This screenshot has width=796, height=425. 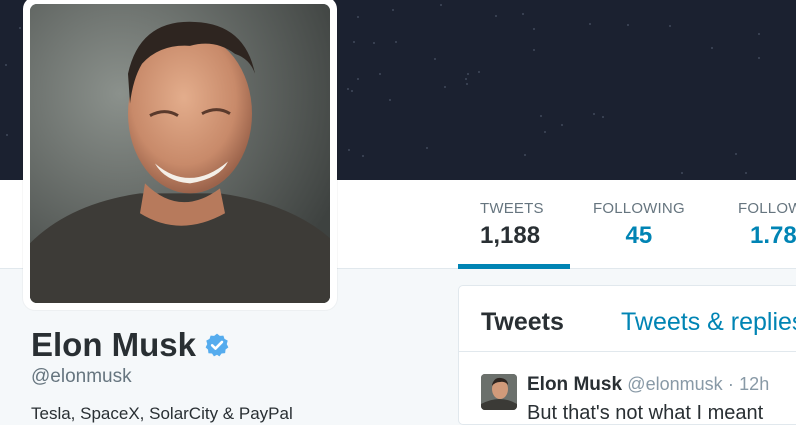 What do you see at coordinates (708, 322) in the screenshot?
I see `tab-tweets-and-replies: Tweets & replies` at bounding box center [708, 322].